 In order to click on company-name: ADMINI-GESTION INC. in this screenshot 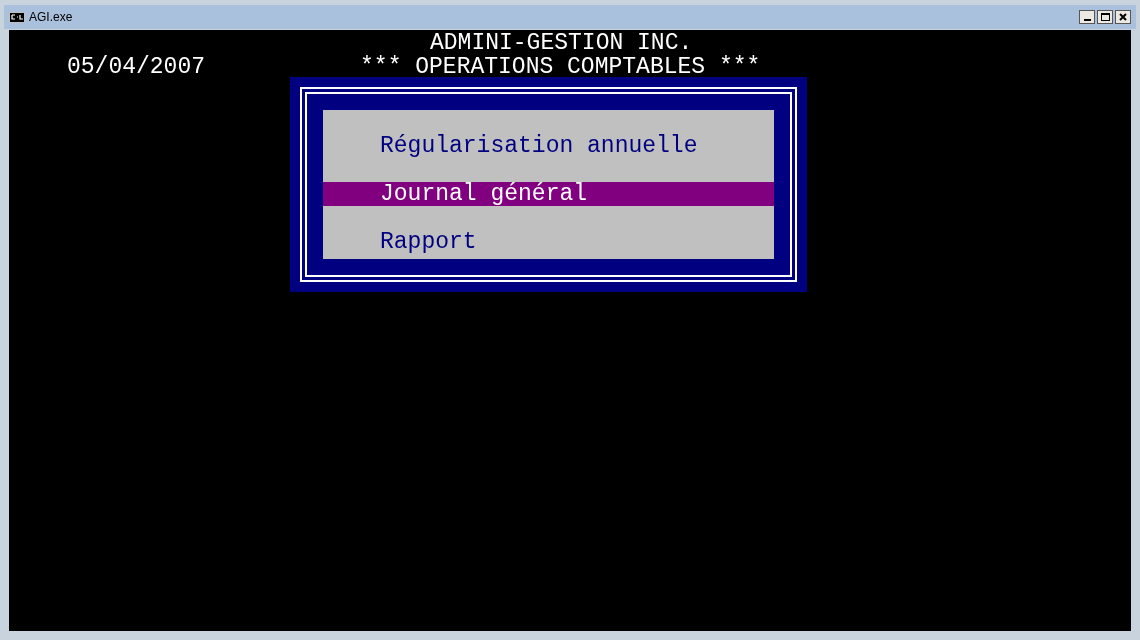, I will do `click(561, 43)`.